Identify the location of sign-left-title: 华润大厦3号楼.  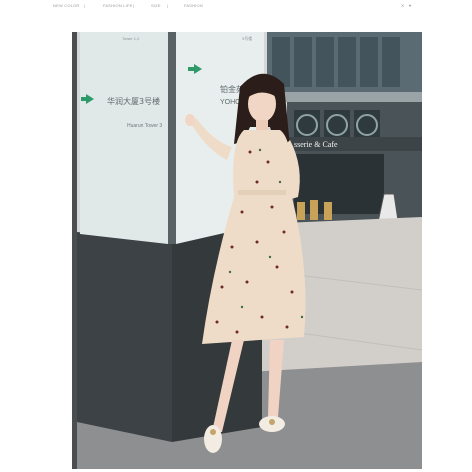
(133, 101).